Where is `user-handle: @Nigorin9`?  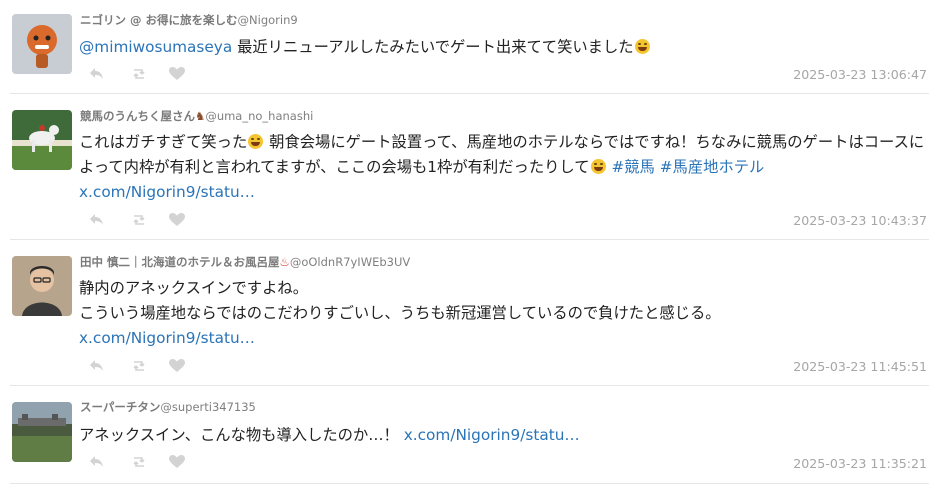 user-handle: @Nigorin9 is located at coordinates (268, 20).